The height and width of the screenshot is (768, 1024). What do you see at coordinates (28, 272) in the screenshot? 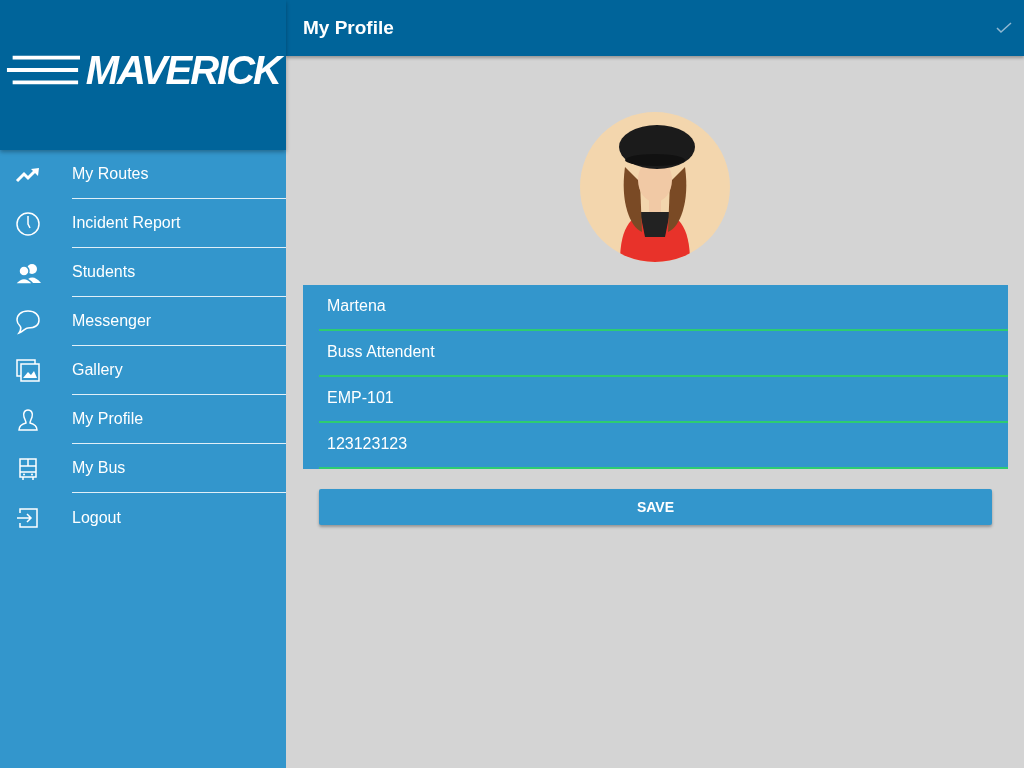
I see `people-icon` at bounding box center [28, 272].